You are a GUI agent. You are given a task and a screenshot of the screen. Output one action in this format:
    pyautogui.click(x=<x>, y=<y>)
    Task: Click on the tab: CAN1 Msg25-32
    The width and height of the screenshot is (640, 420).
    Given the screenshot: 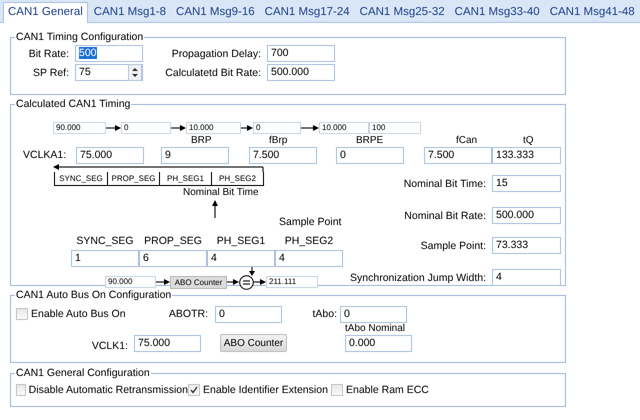 What is the action you would take?
    pyautogui.click(x=402, y=12)
    